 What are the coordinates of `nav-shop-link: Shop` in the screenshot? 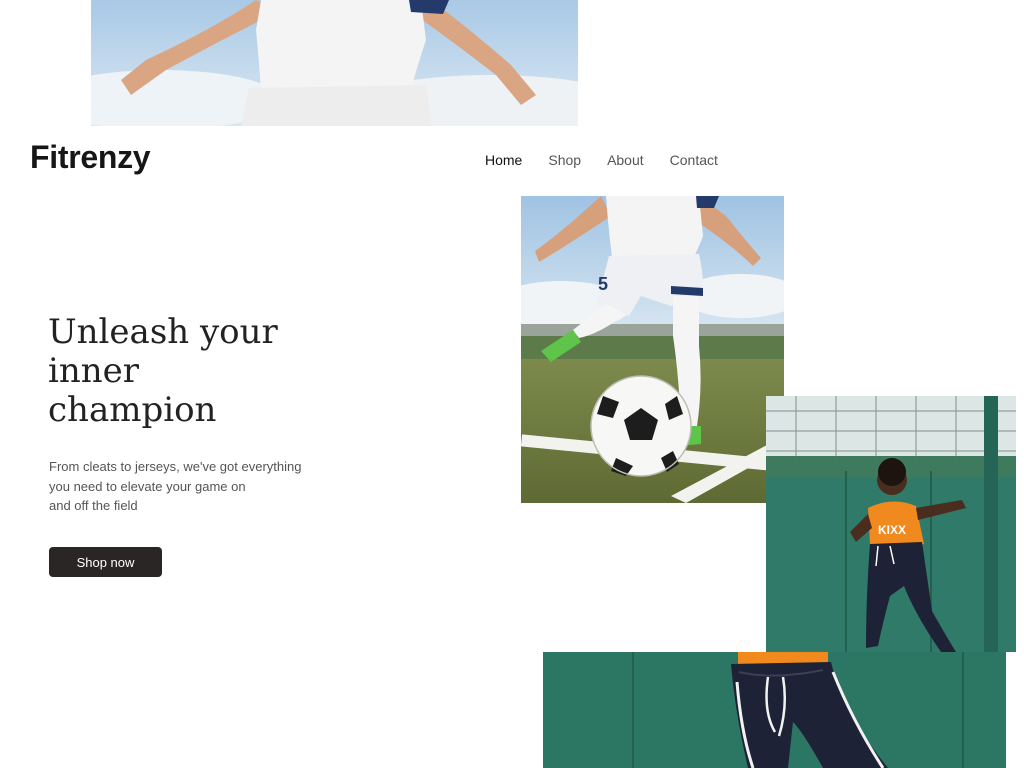 It's located at (564, 160).